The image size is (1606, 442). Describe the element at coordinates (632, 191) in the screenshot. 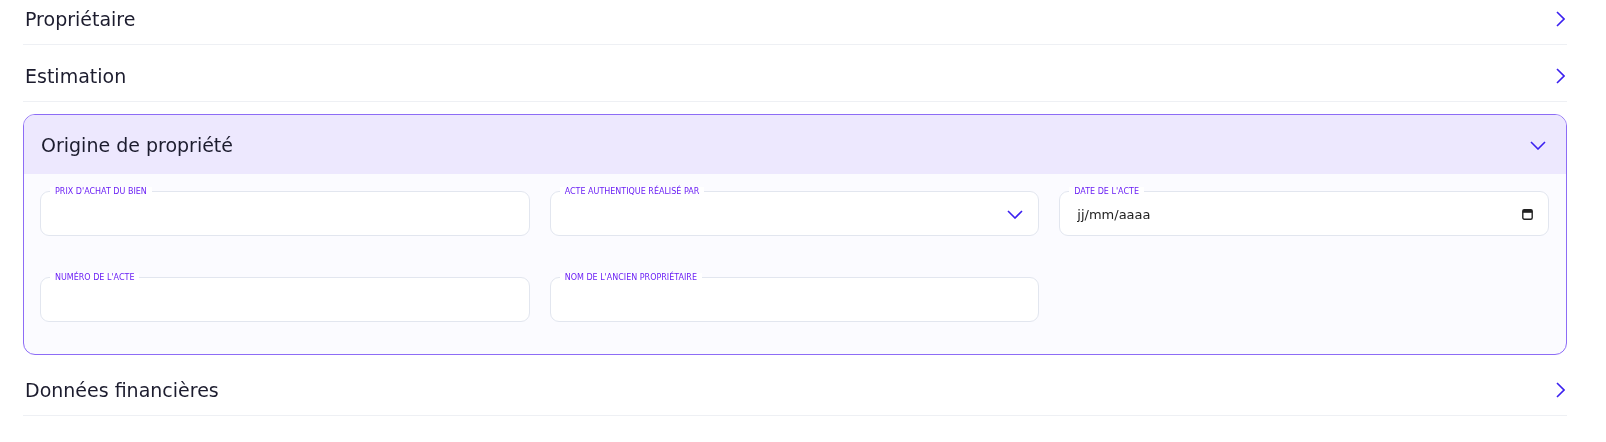

I see `field-label: ACTE AUTHENTIQUE RÉALISÉ PAR` at that location.